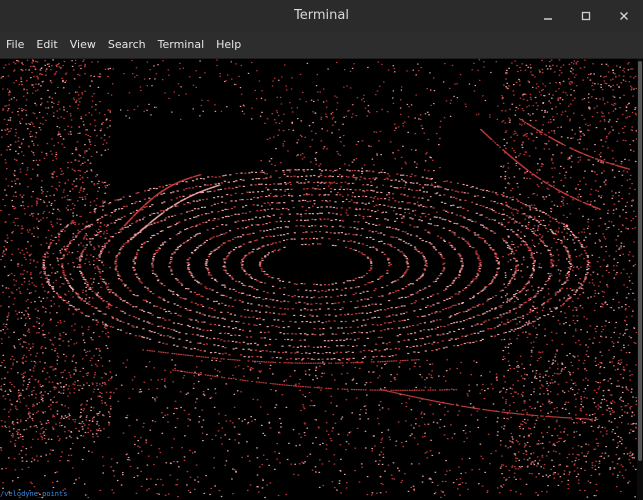  I want to click on menu-search: Search, so click(127, 45).